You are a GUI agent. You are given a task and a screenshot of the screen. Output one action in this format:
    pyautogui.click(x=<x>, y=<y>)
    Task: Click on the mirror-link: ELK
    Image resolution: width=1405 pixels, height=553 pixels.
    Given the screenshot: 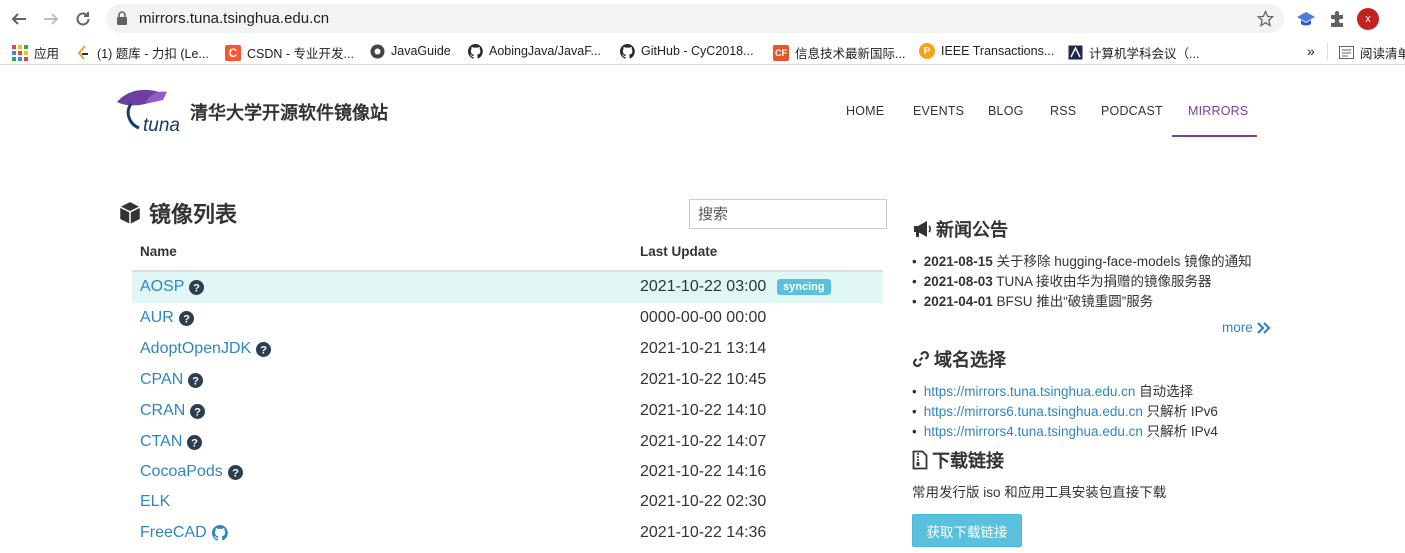 What is the action you would take?
    pyautogui.click(x=155, y=502)
    